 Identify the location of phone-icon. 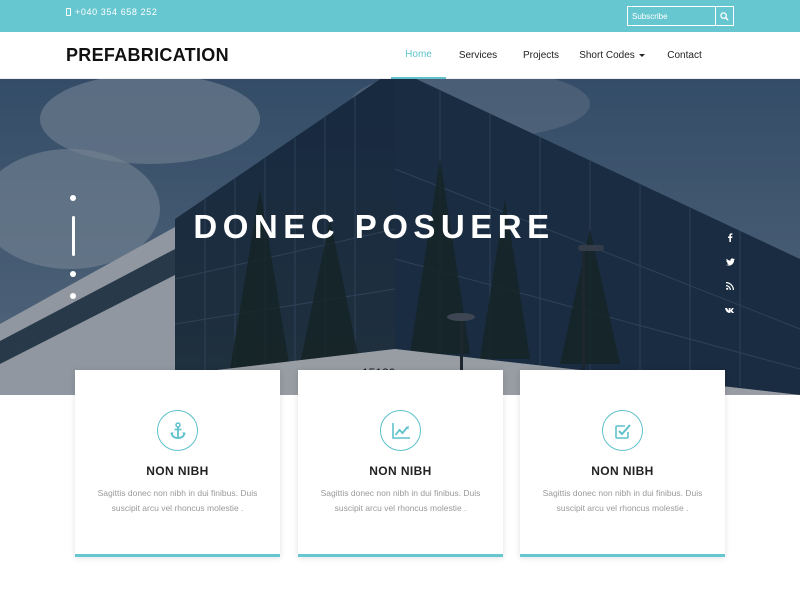
(68, 12).